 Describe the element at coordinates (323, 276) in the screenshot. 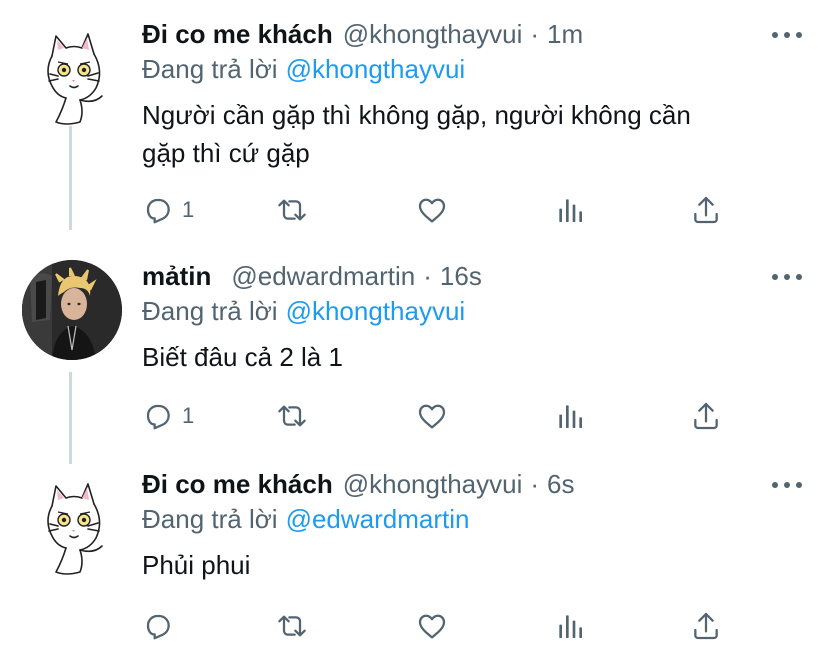

I see `user-handle: @edwardmartin` at that location.